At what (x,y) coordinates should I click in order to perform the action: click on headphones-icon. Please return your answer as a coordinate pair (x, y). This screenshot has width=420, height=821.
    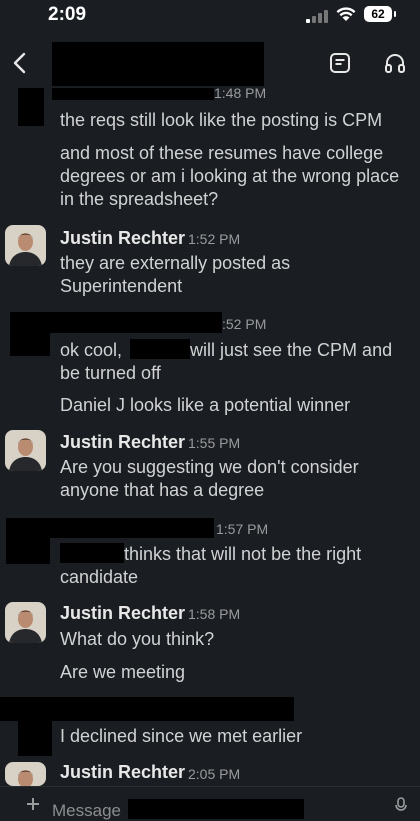
    Looking at the image, I should click on (395, 63).